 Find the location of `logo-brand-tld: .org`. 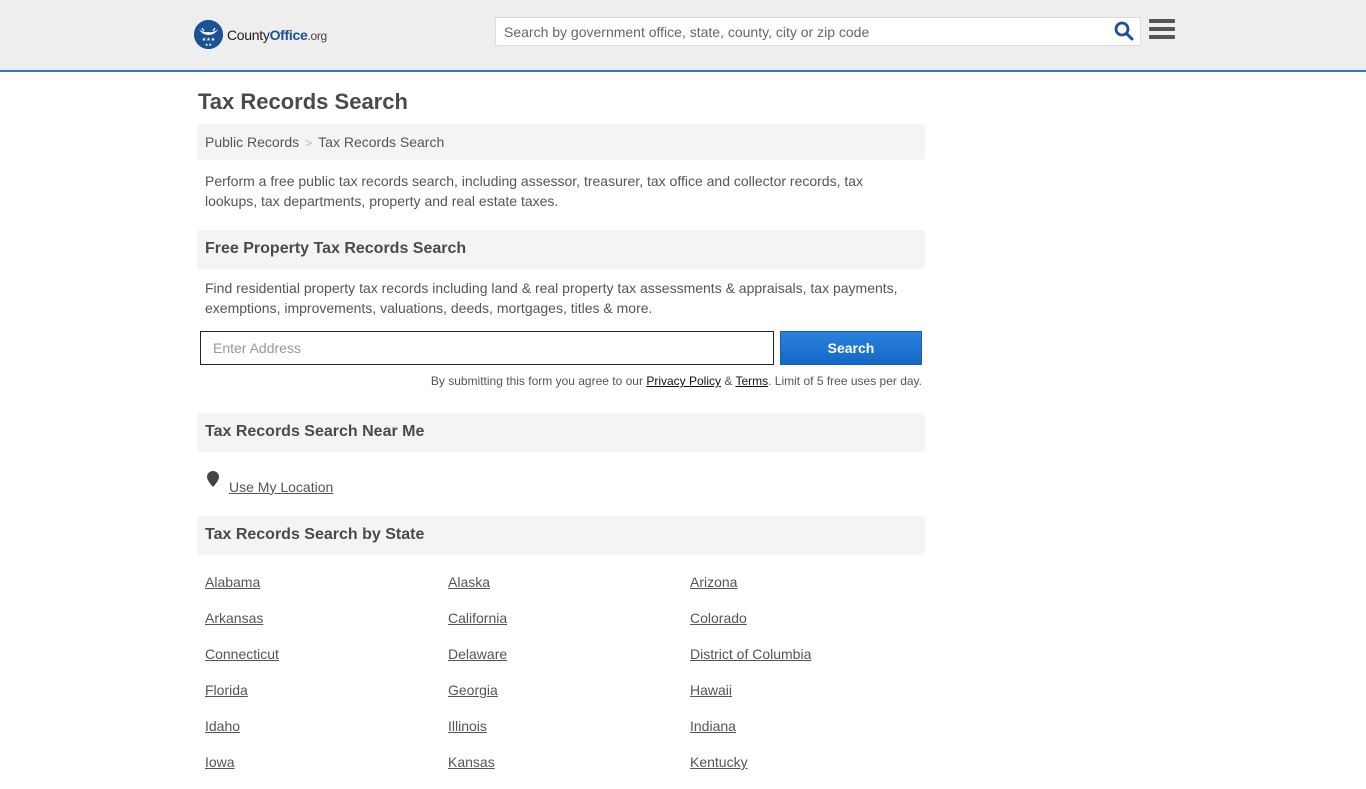

logo-brand-tld: .org is located at coordinates (317, 35).